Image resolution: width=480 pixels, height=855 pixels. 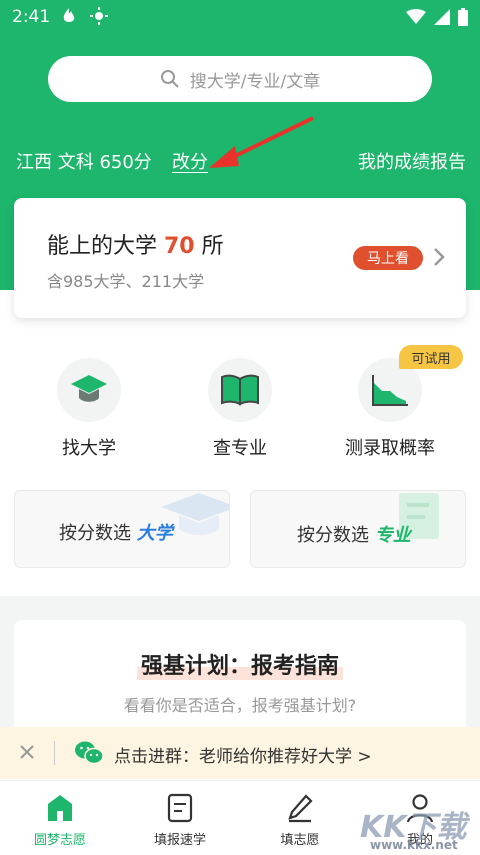 I want to click on tab-label: 填志愿, so click(x=300, y=840).